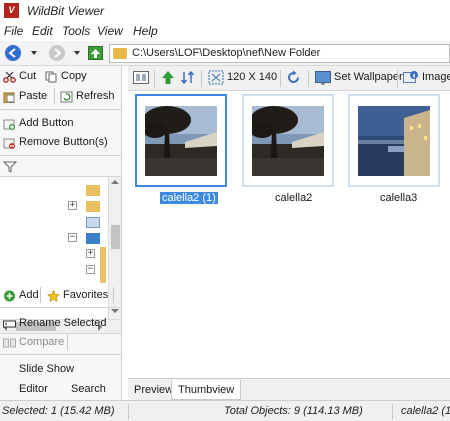  Describe the element at coordinates (436, 77) in the screenshot. I see `image-info-label: Image I` at that location.